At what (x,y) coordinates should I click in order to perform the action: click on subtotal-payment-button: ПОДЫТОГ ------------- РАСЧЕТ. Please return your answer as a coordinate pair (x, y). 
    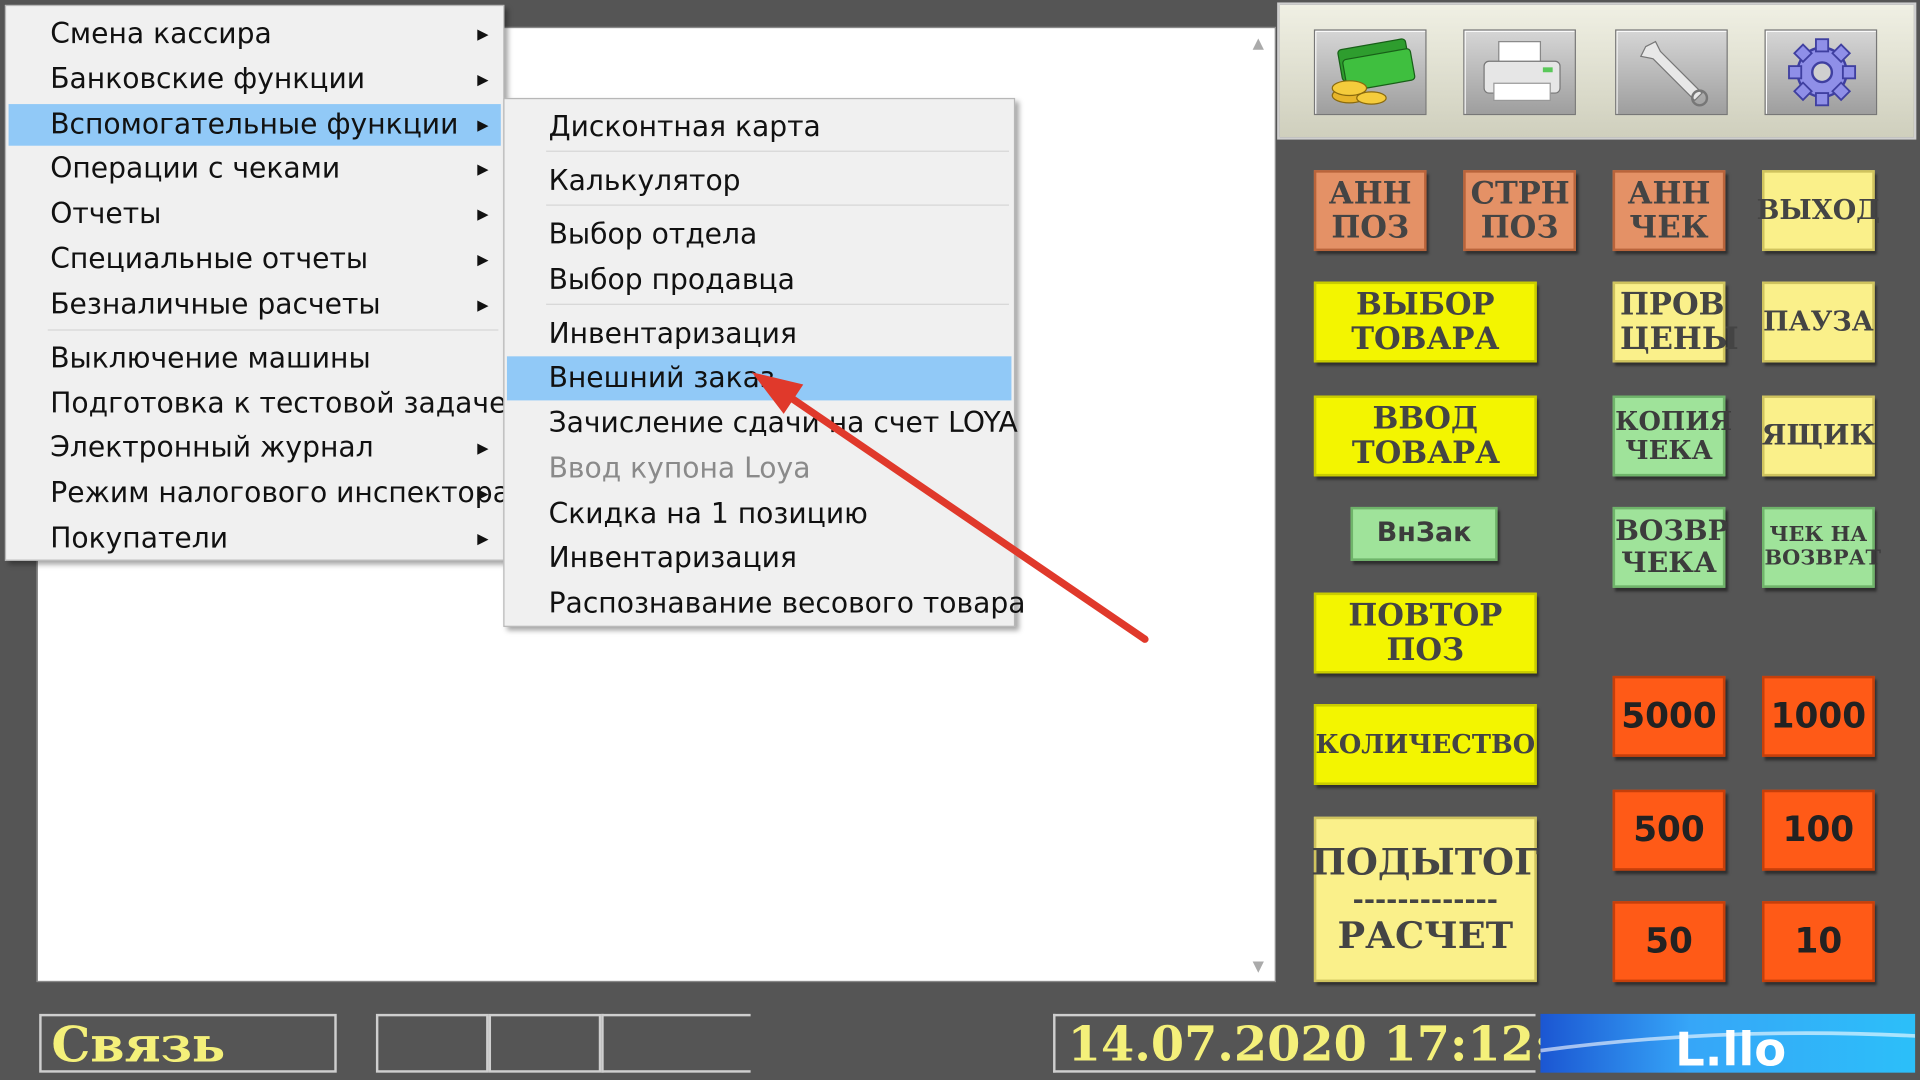
    Looking at the image, I should click on (1425, 899).